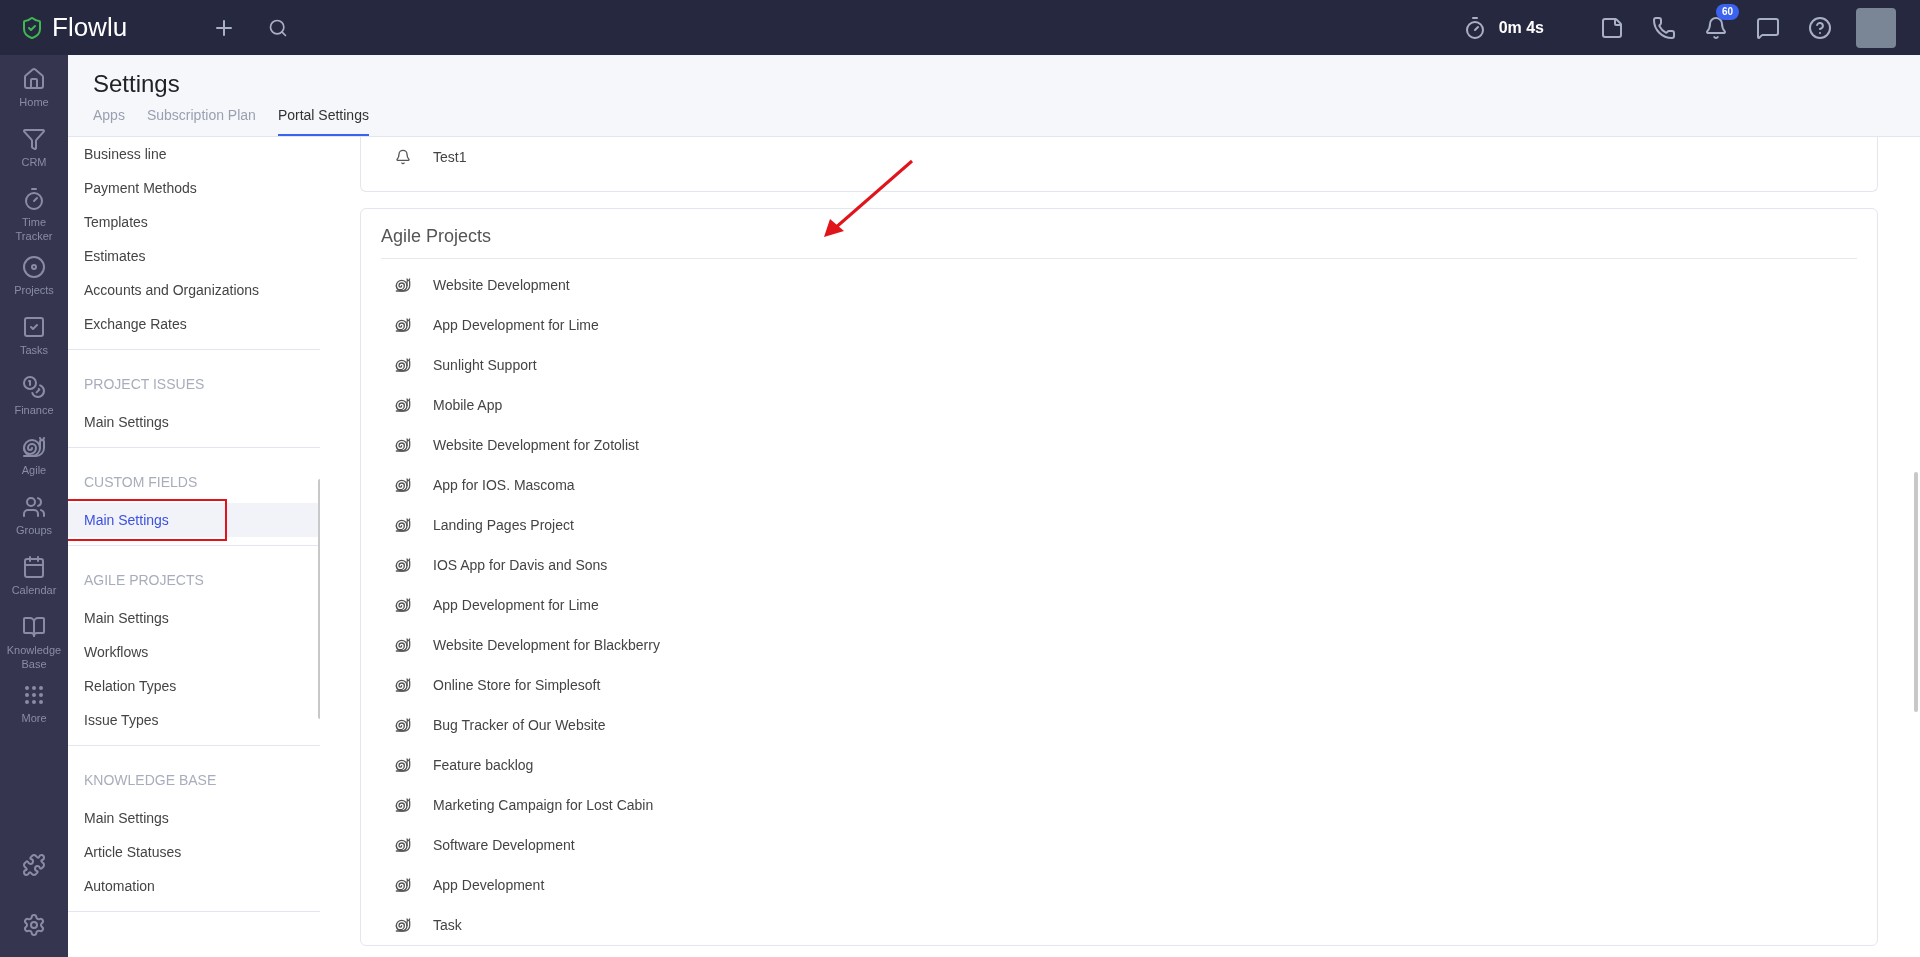 Image resolution: width=1920 pixels, height=957 pixels. Describe the element at coordinates (34, 657) in the screenshot. I see `rail-label: Knowledge Base` at that location.